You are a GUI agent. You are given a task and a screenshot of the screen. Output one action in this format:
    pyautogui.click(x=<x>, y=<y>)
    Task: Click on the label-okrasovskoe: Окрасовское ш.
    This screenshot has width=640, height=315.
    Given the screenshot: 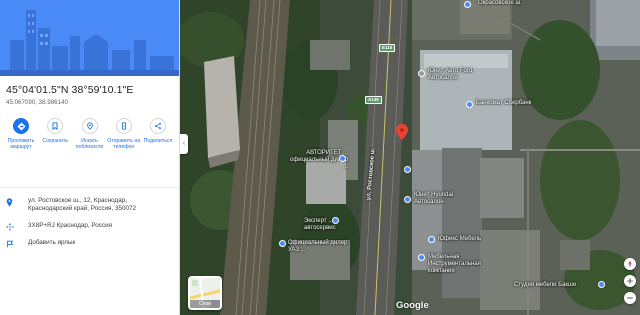 What is the action you would take?
    pyautogui.click(x=500, y=3)
    